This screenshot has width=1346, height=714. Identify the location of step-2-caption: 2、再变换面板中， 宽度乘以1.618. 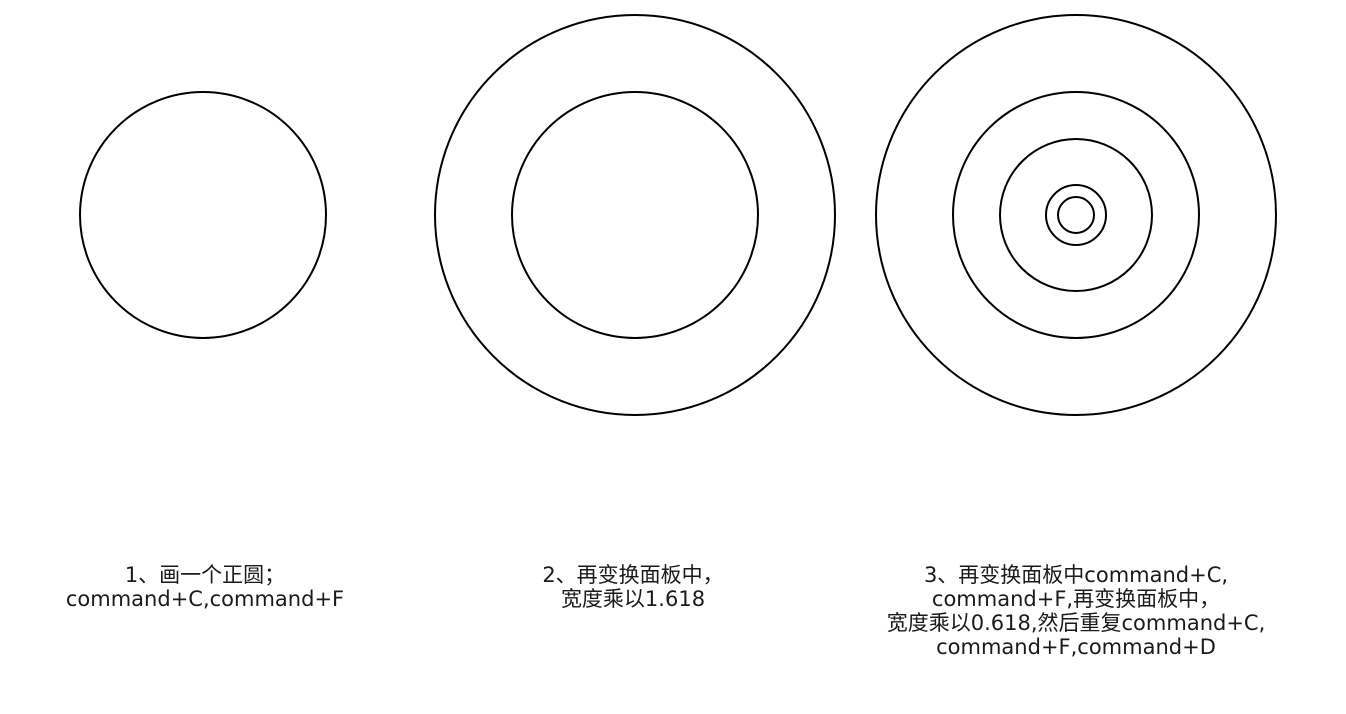
(633, 587).